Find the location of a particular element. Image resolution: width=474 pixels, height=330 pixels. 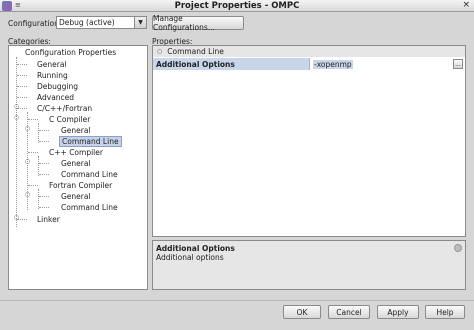

tree-item-cpp-general: General is located at coordinates (76, 163).